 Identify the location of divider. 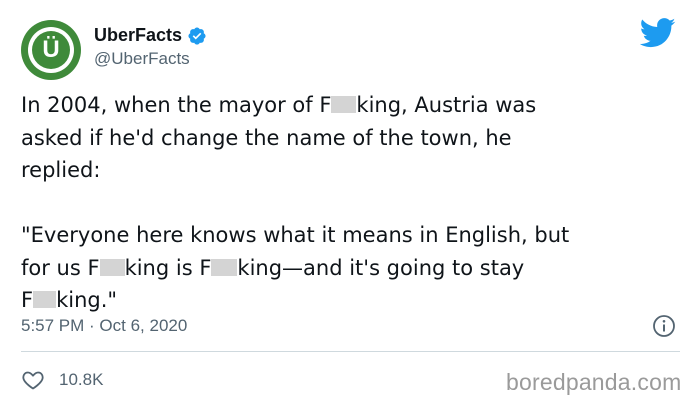
(350, 351).